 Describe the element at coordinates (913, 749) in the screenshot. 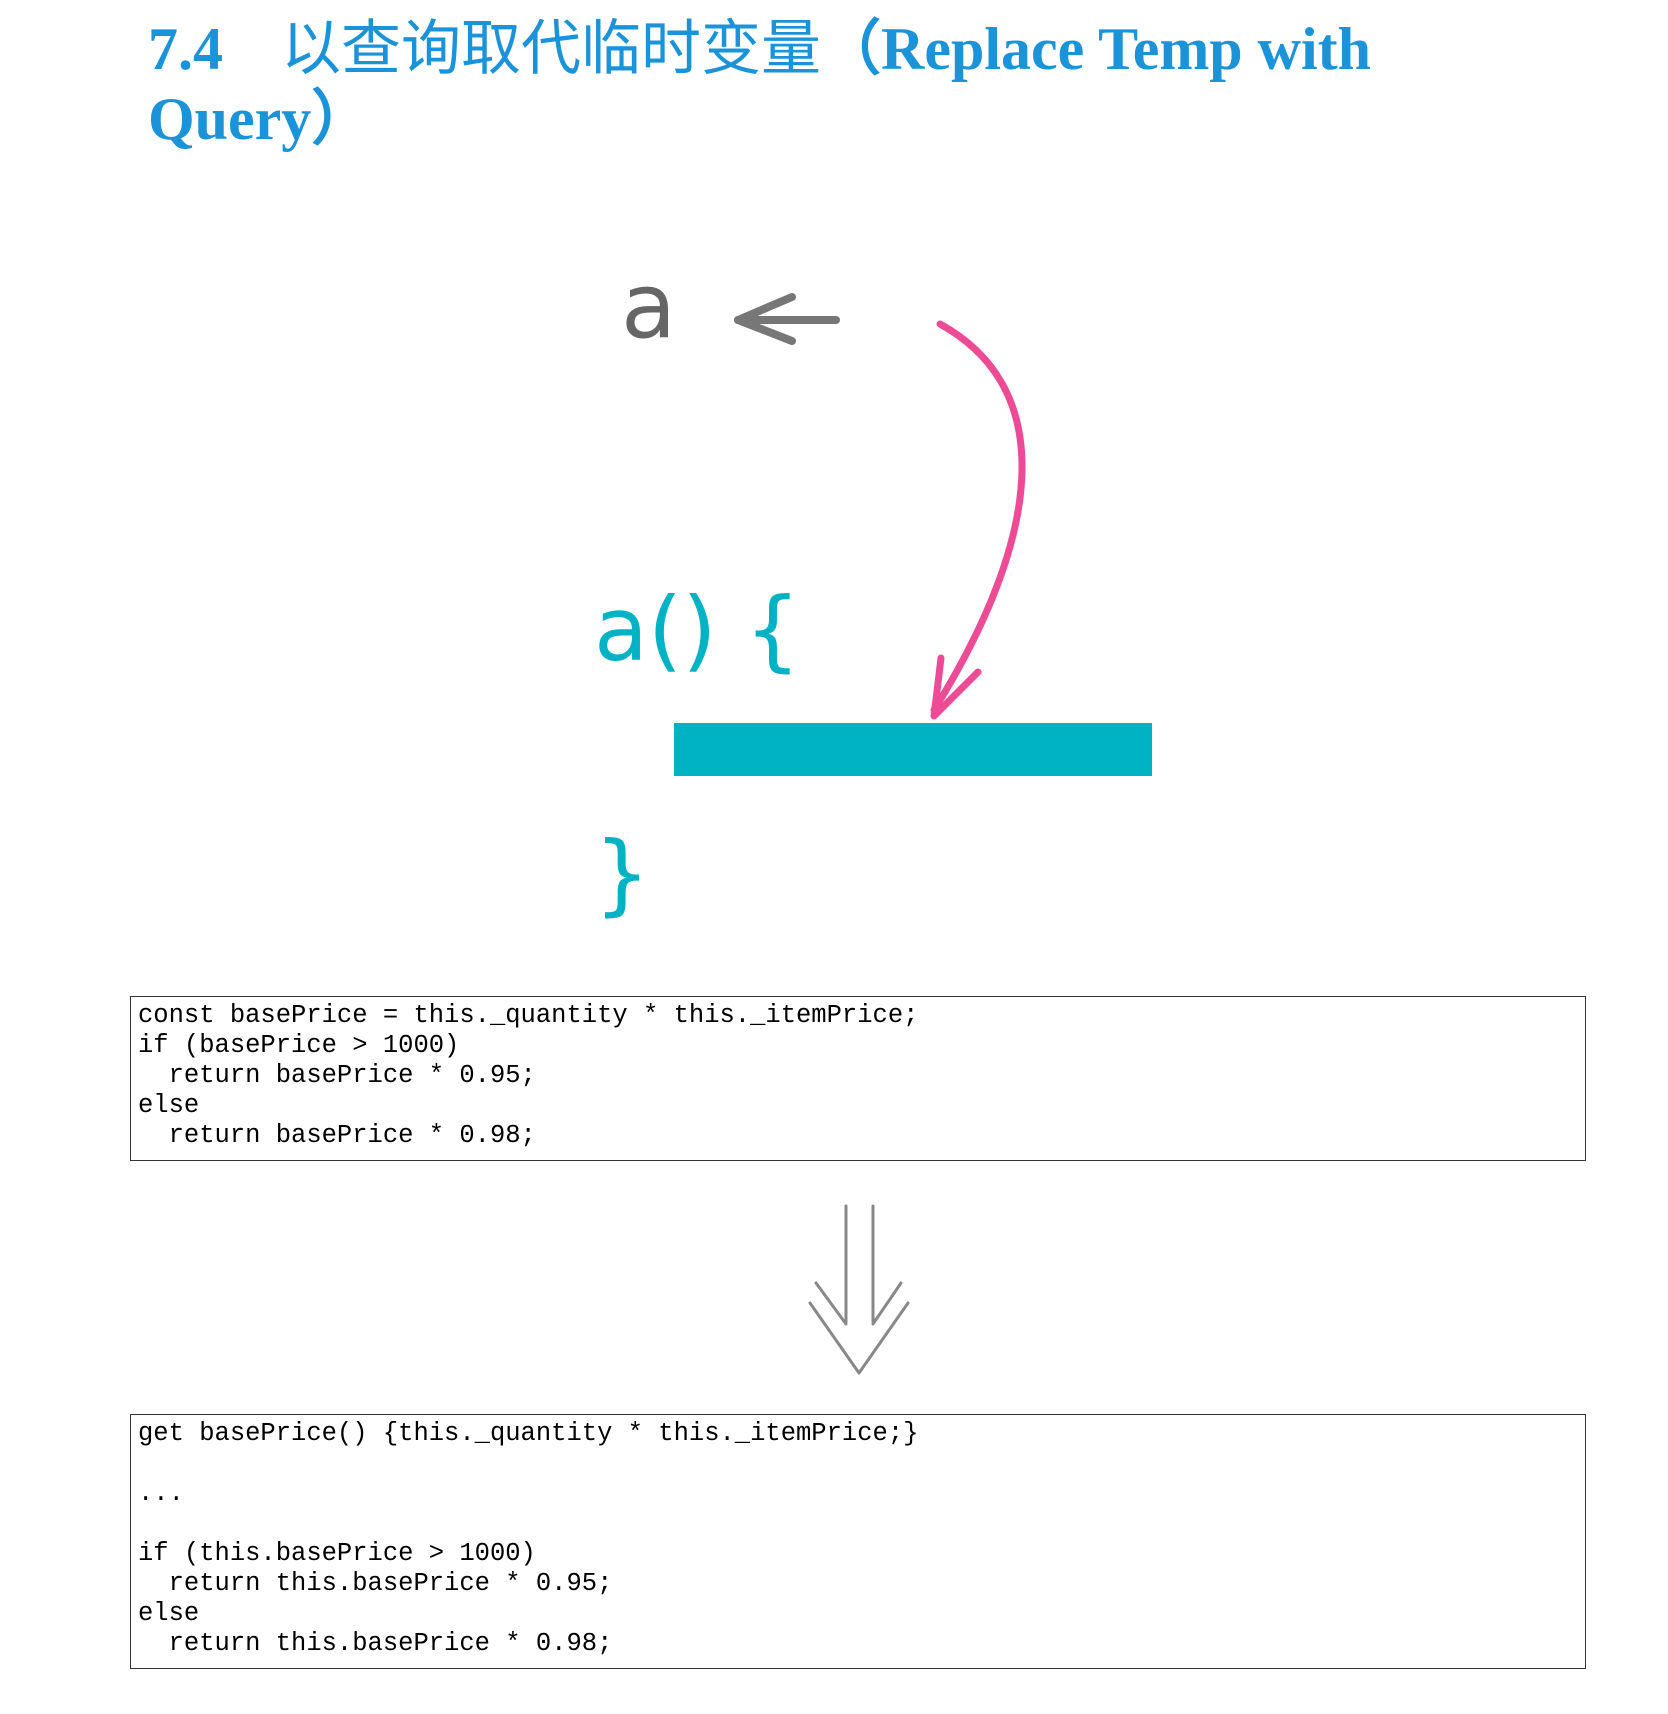

I see `function-body-bar` at that location.